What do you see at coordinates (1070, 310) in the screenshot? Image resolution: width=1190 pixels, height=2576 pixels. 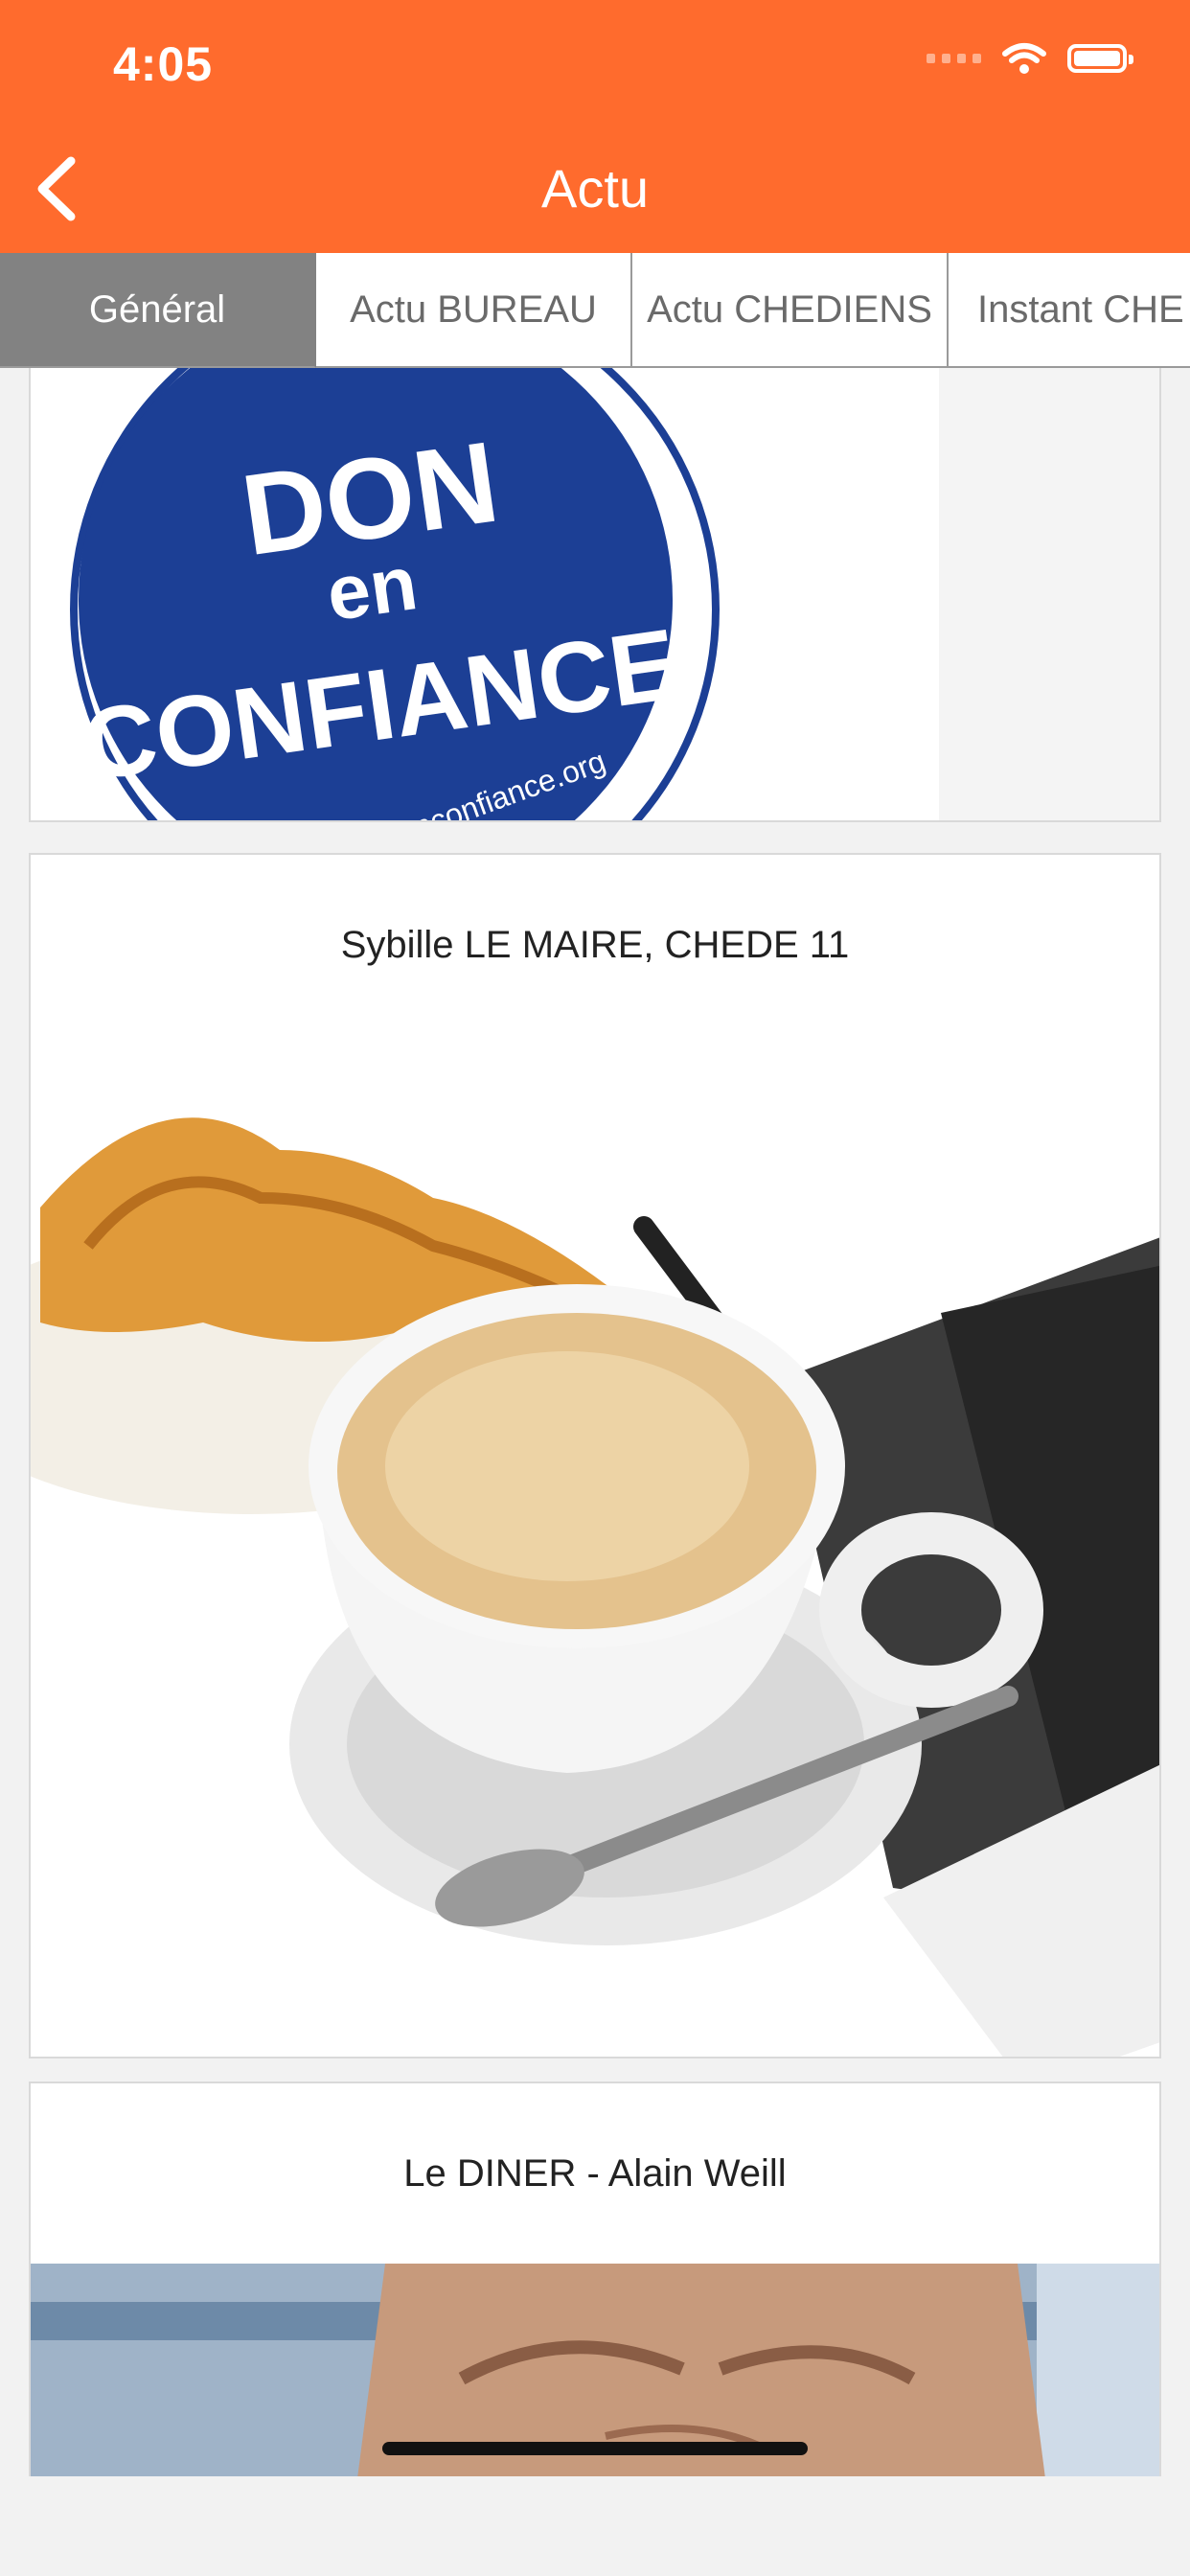 I see `tab-instant-che: Instant CHE` at bounding box center [1070, 310].